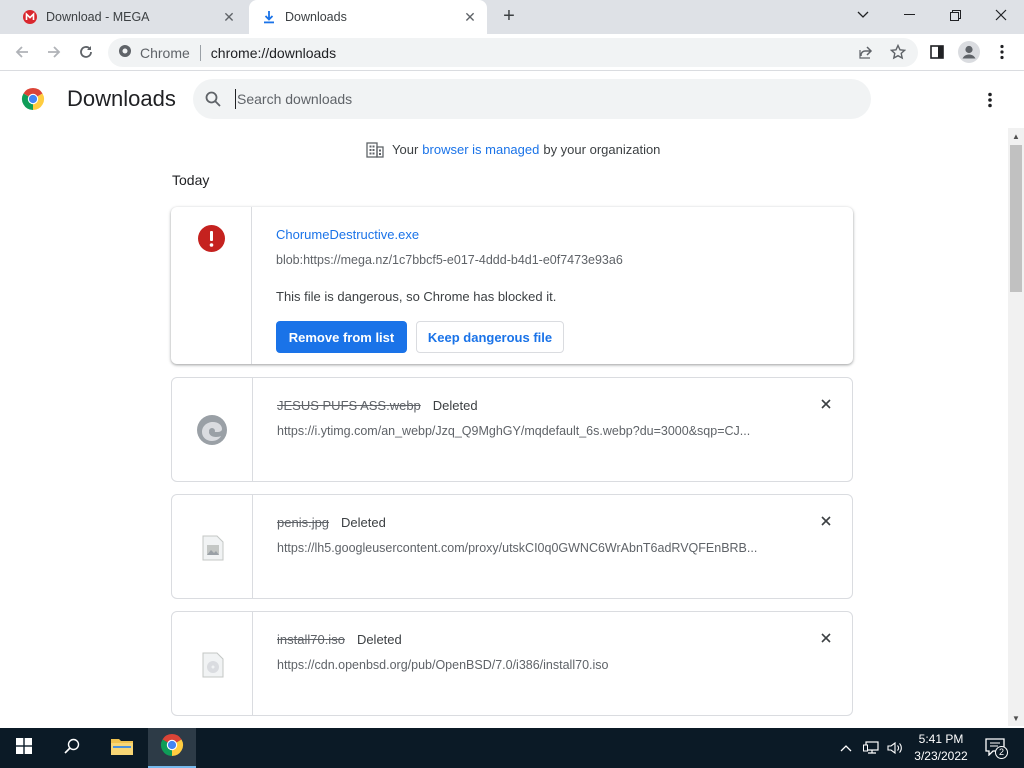  What do you see at coordinates (863, 15) in the screenshot?
I see `tab-search-icon` at bounding box center [863, 15].